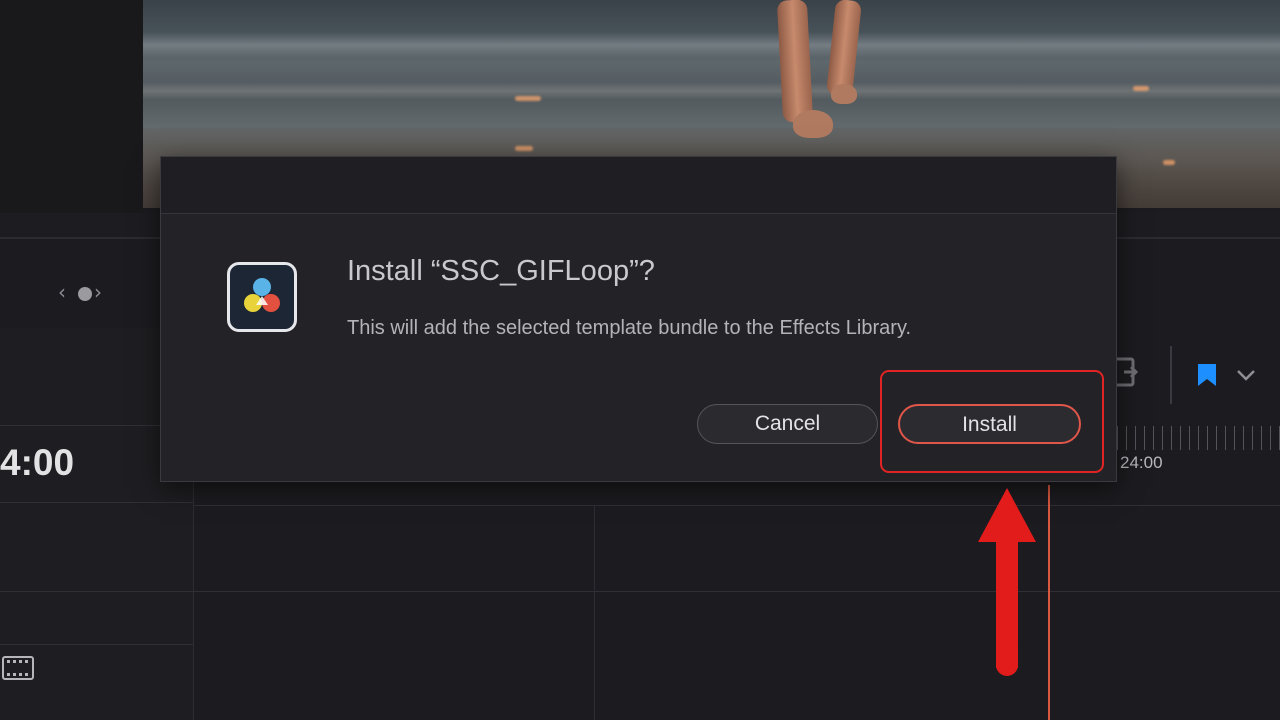 This screenshot has width=1280, height=720. What do you see at coordinates (37, 462) in the screenshot?
I see `timecode-display: 4:00` at bounding box center [37, 462].